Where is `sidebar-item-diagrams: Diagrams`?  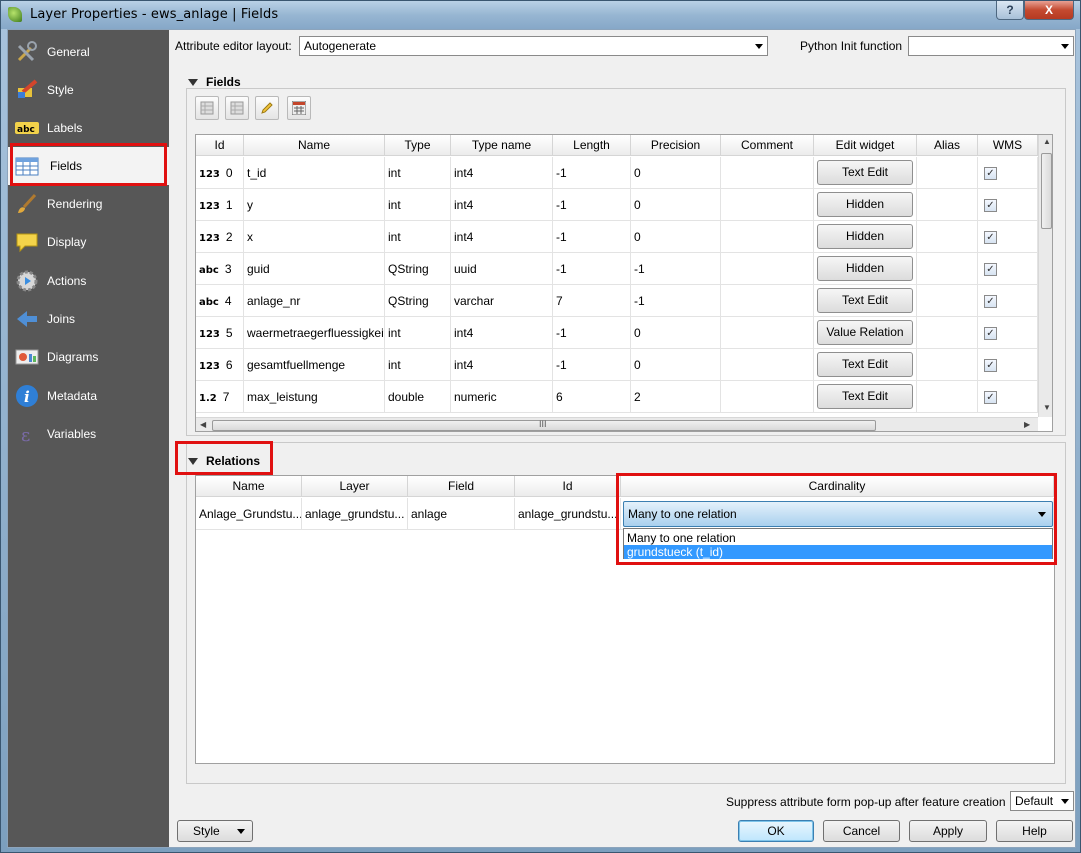 sidebar-item-diagrams: Diagrams is located at coordinates (88, 357).